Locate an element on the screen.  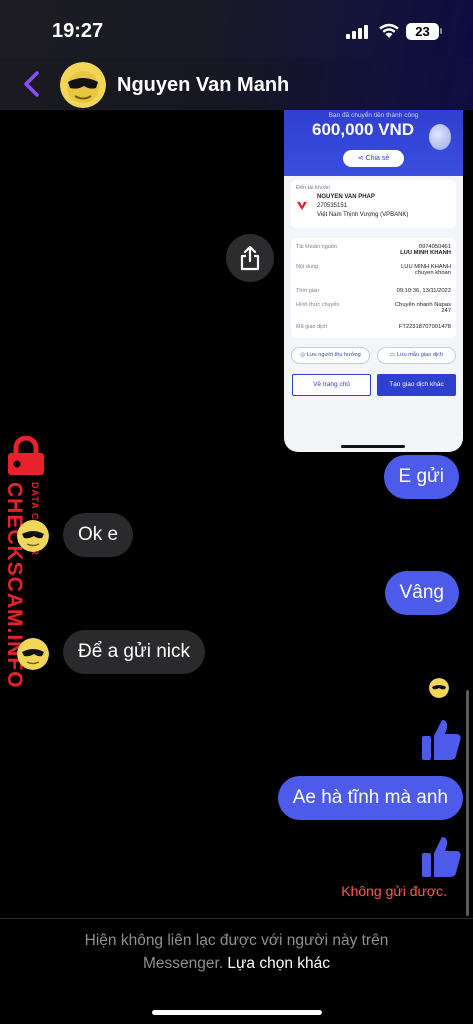
detail-label: Thời gian is located at coordinates (308, 291).